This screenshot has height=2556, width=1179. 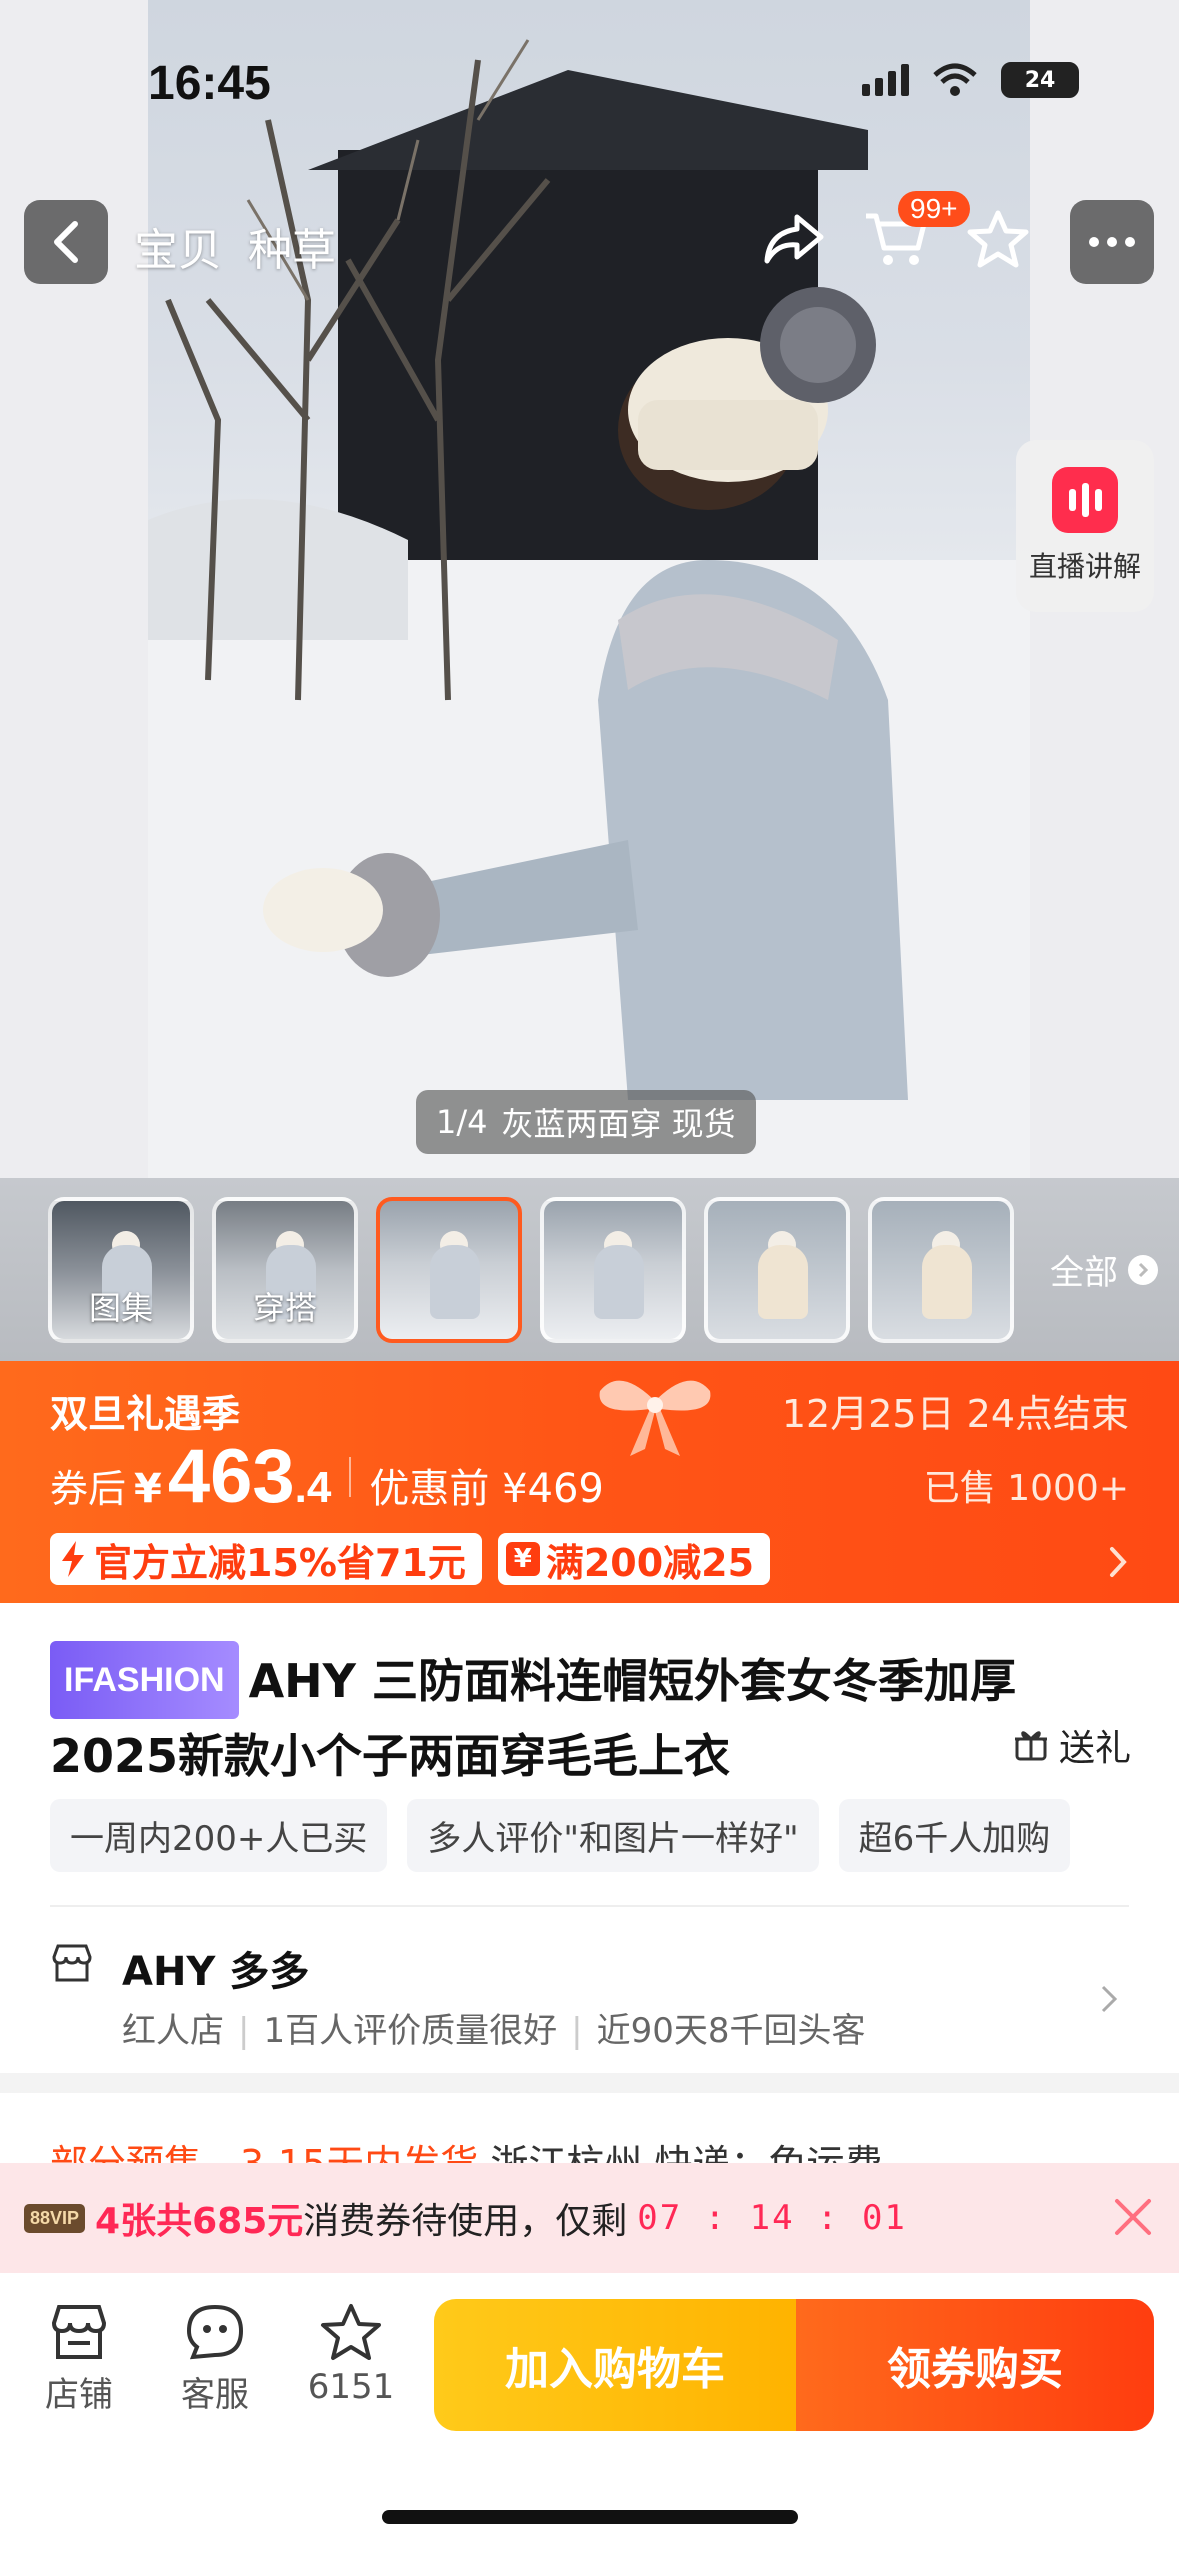 I want to click on highlight-chip: 超6千人加购, so click(x=954, y=1835).